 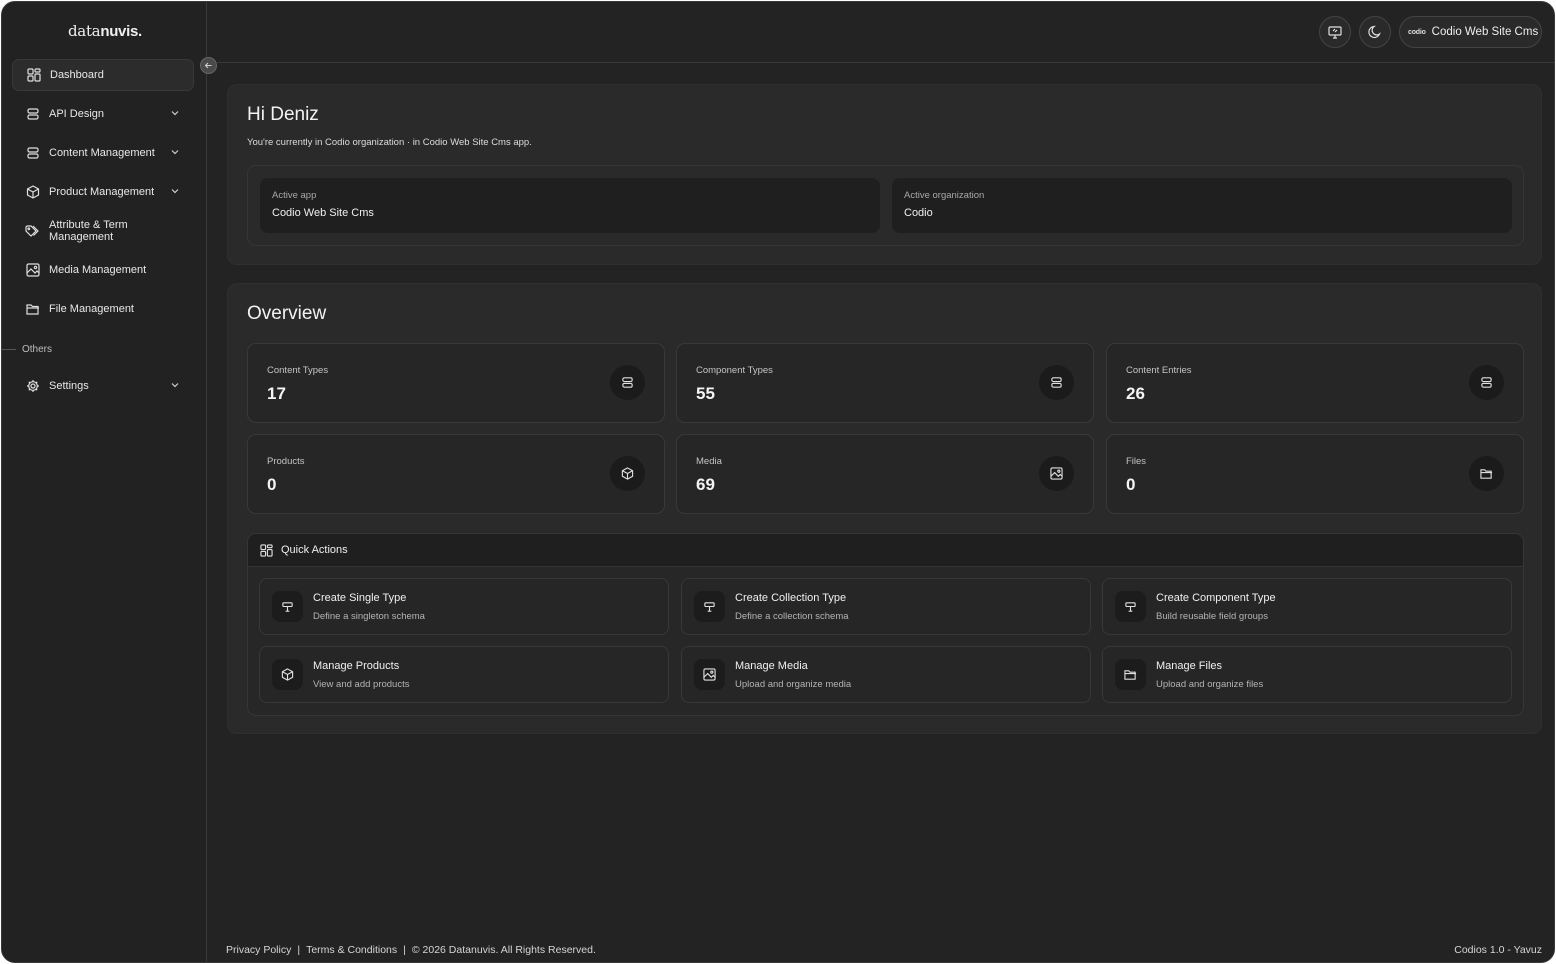 I want to click on quick-action-desc: Define a singleton schema, so click(x=369, y=616).